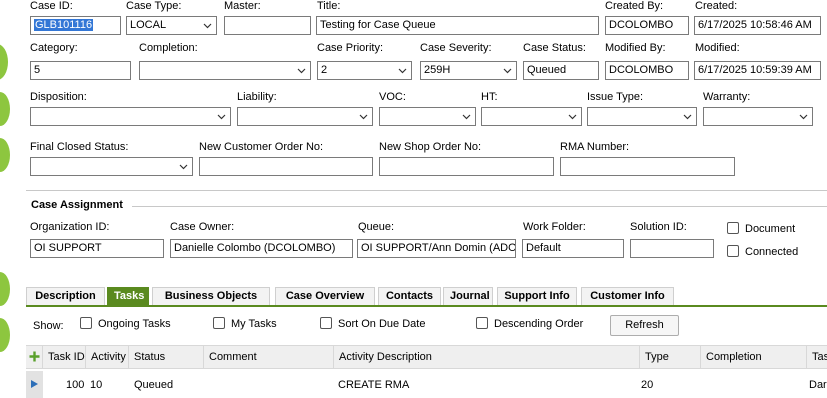 This screenshot has width=827, height=398. What do you see at coordinates (54, 48) in the screenshot?
I see `category-label: Category:` at bounding box center [54, 48].